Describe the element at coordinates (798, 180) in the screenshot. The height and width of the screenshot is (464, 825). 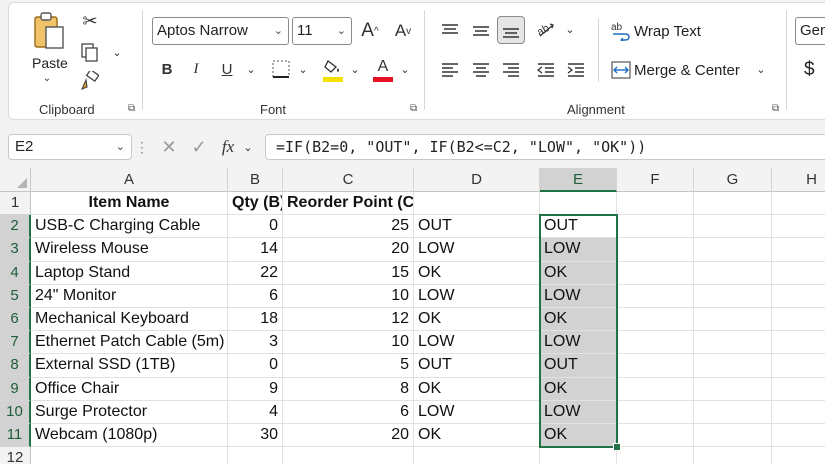
I see `column-header-h: H` at that location.